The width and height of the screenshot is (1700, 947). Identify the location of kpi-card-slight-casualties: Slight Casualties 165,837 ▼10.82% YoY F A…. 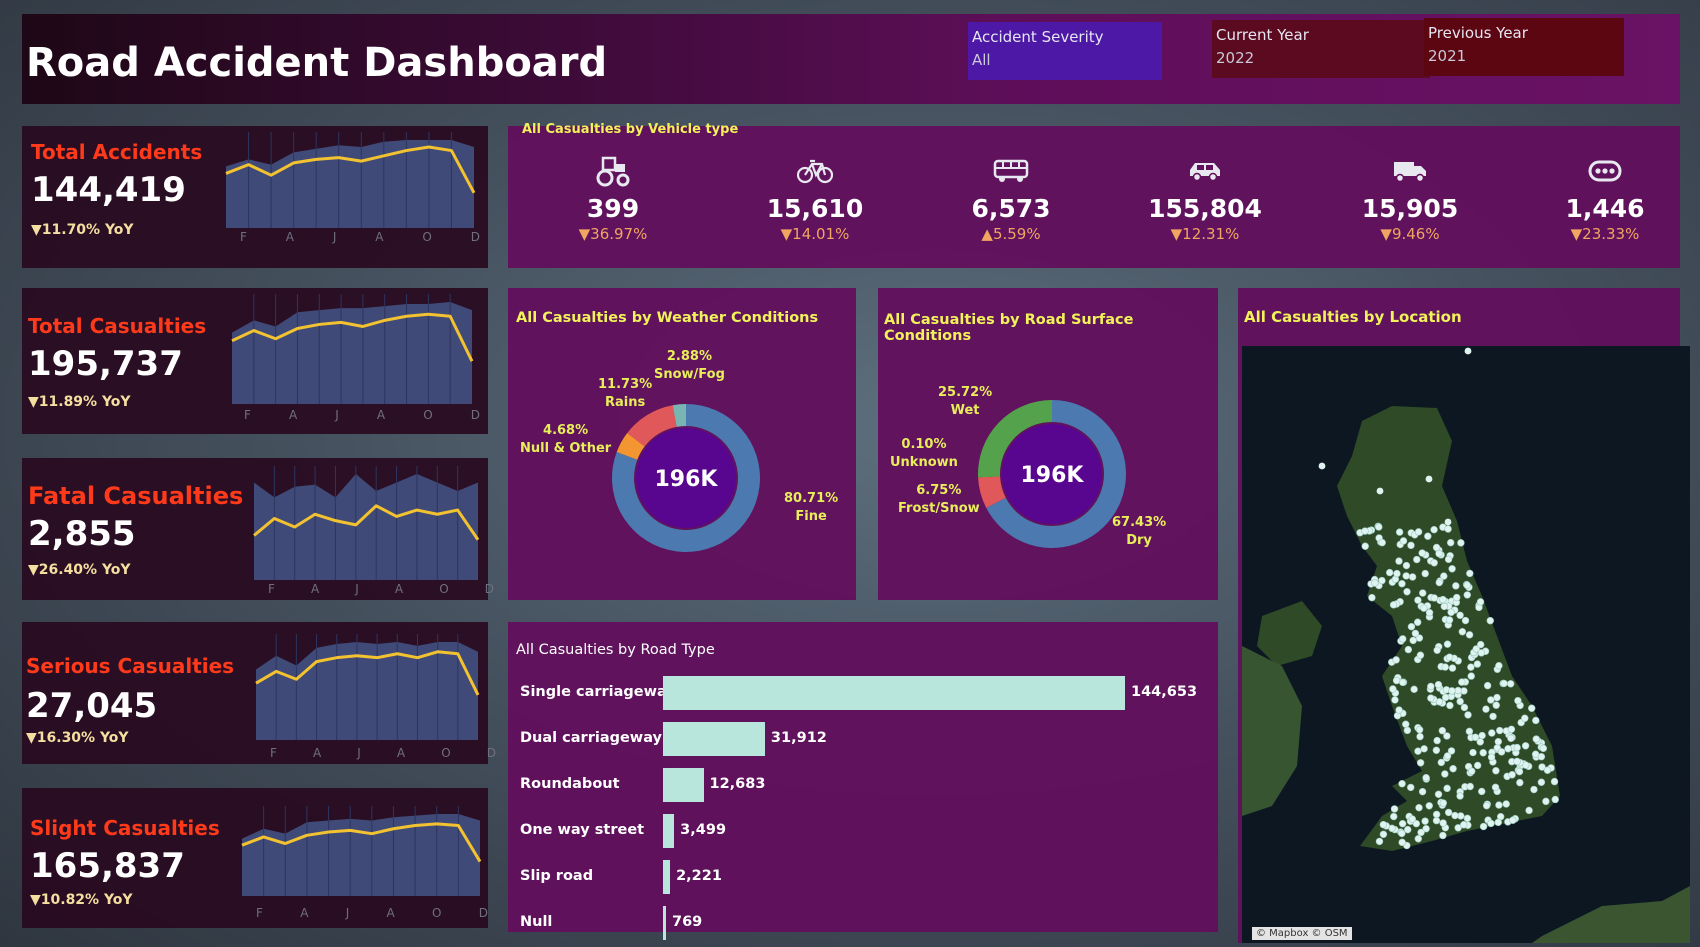
(255, 858).